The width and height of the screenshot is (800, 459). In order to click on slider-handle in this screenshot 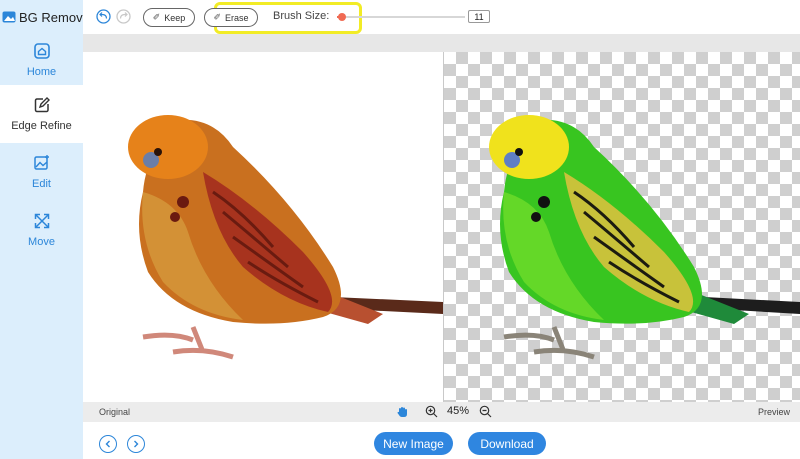, I will do `click(342, 17)`.